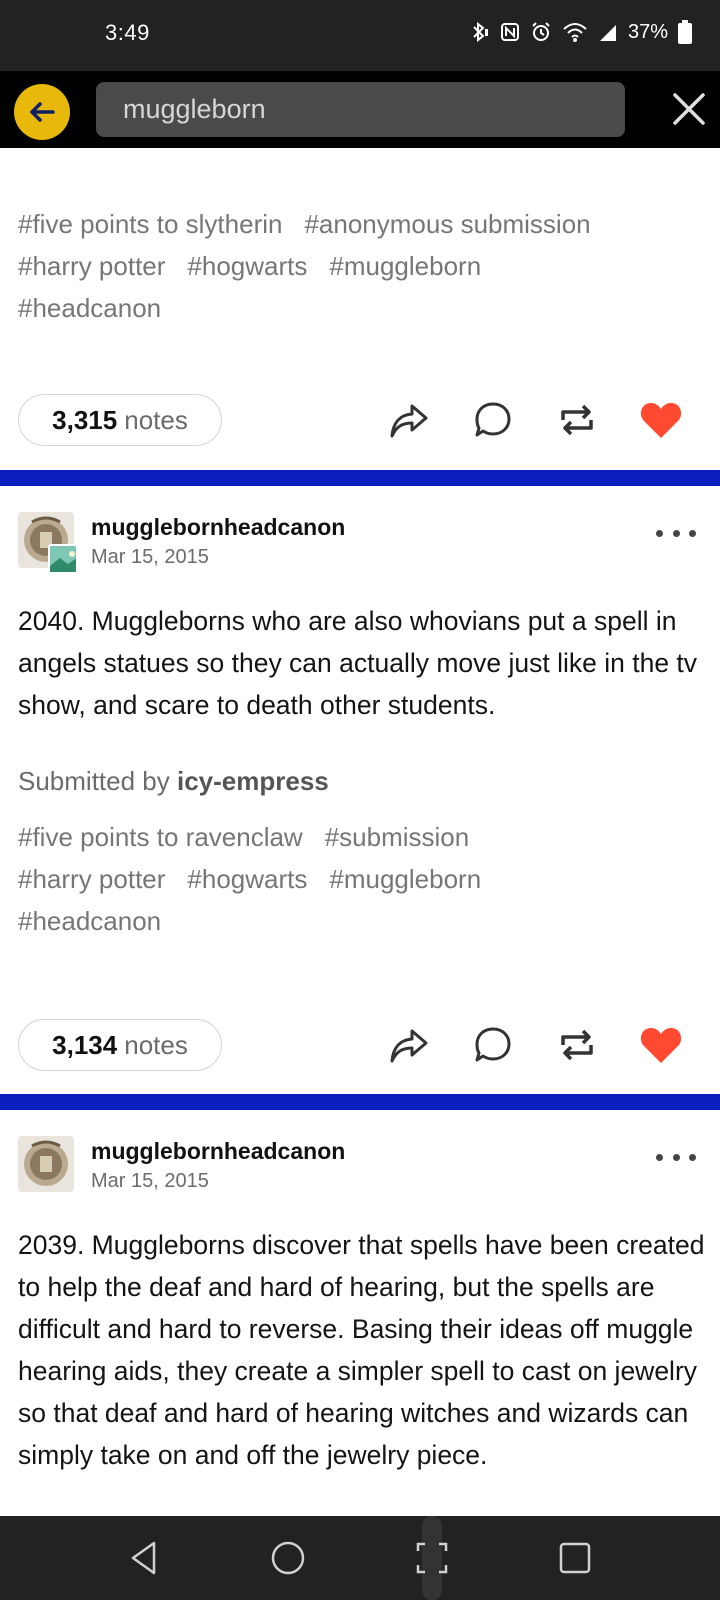 The height and width of the screenshot is (1600, 720). I want to click on arrow-left-icon, so click(42, 112).